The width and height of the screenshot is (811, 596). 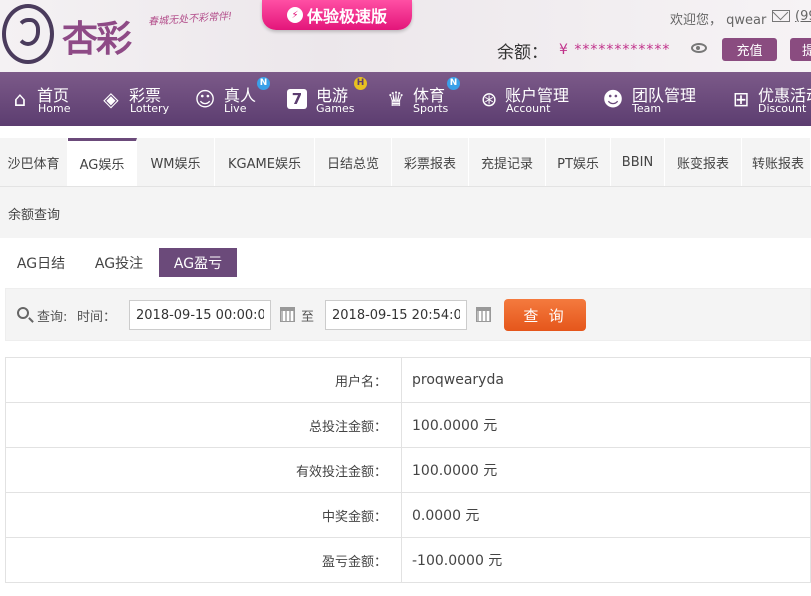 I want to click on tab-balance-query: 余额查询, so click(x=34, y=213).